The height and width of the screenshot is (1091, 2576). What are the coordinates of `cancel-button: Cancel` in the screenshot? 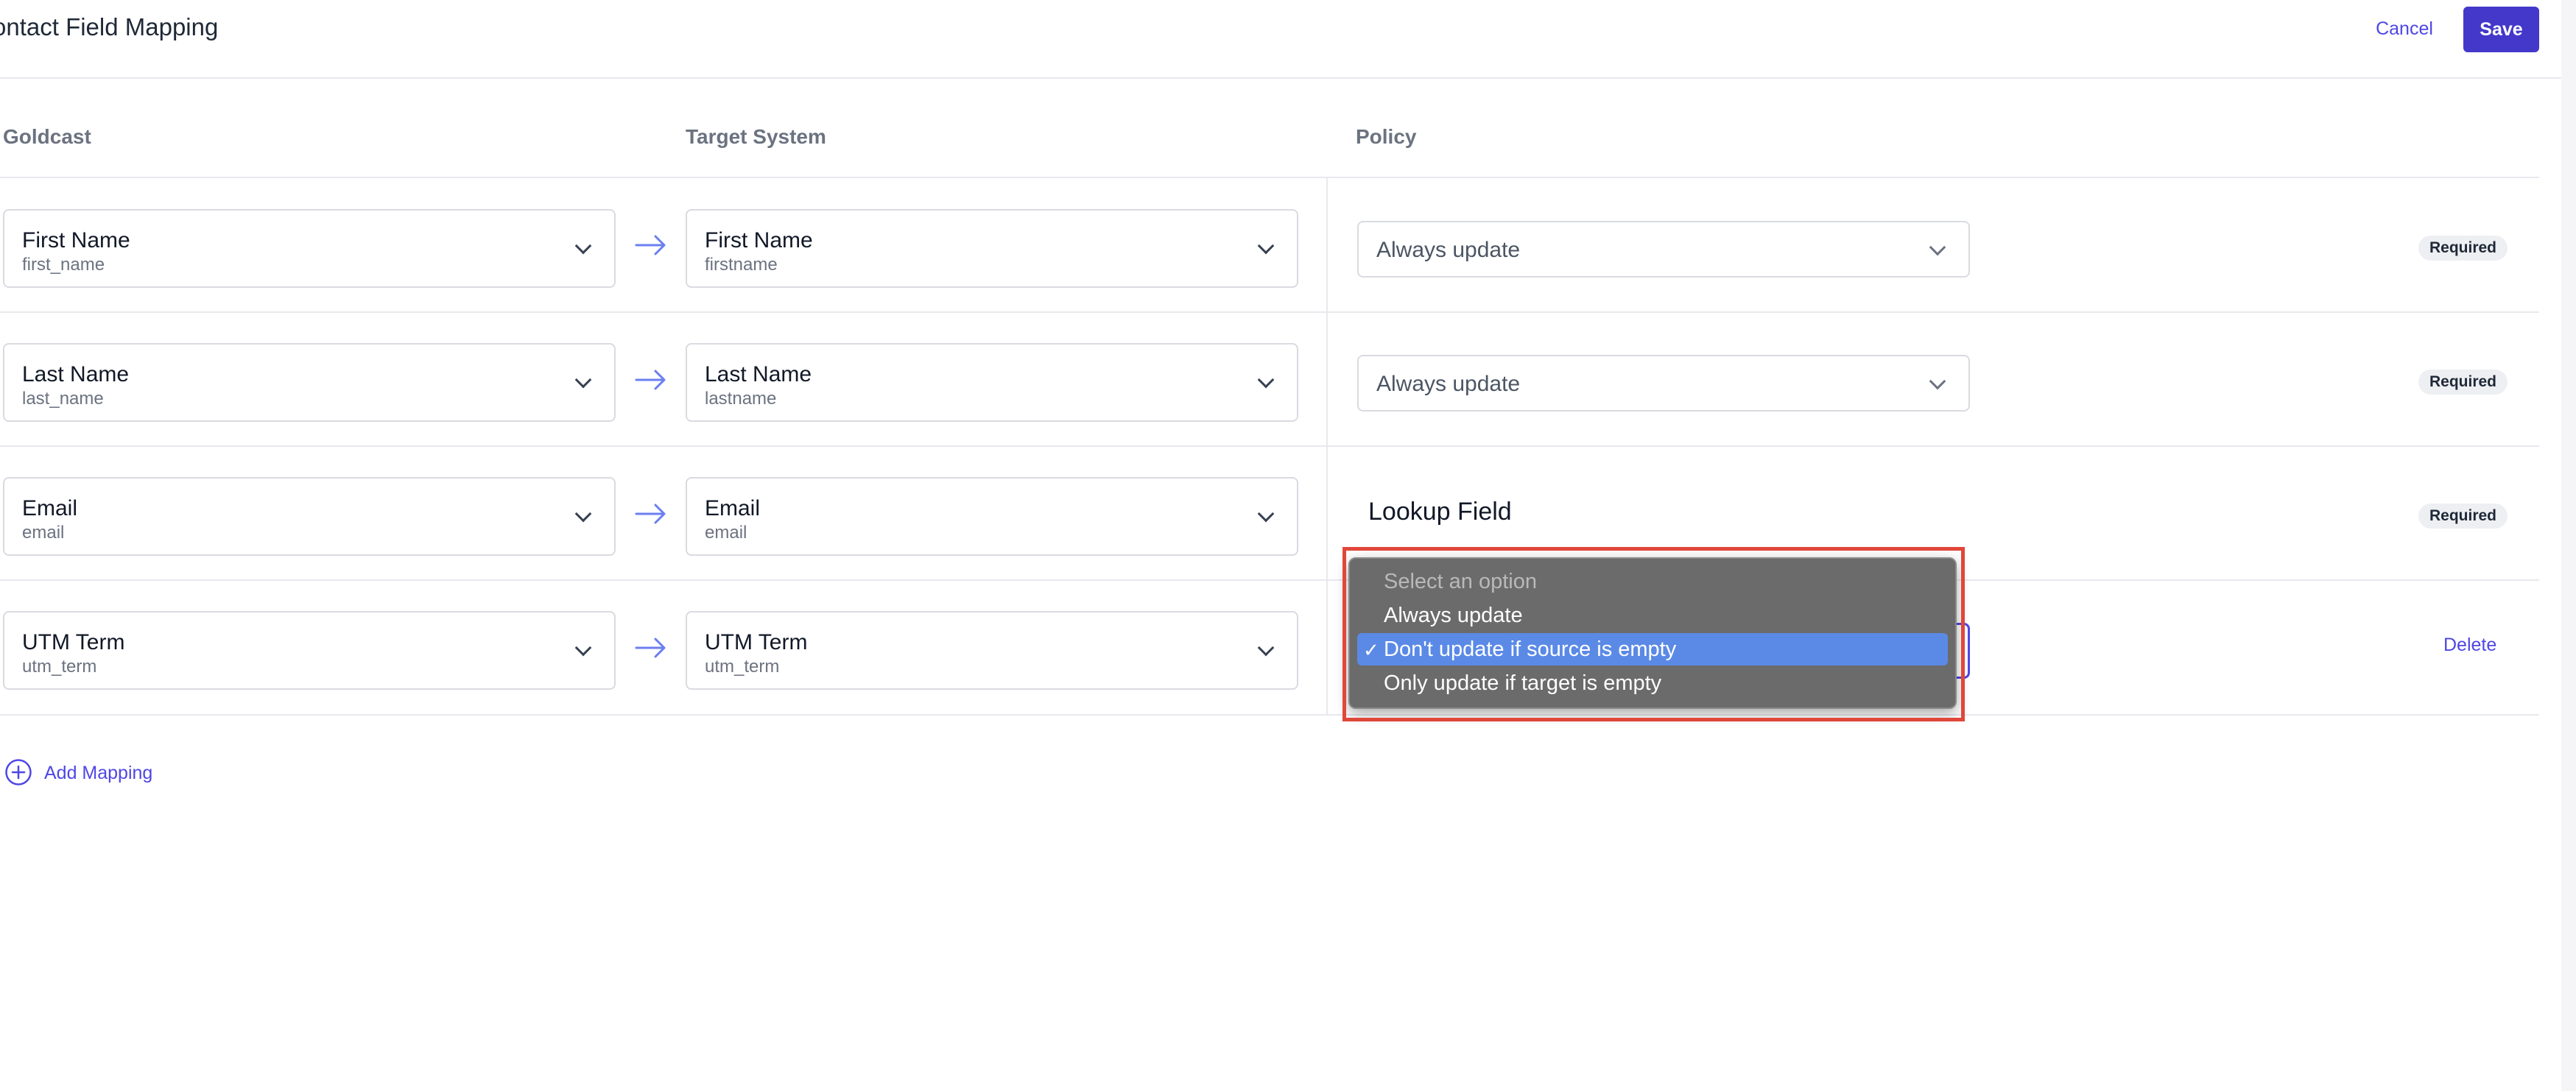 It's located at (2404, 28).